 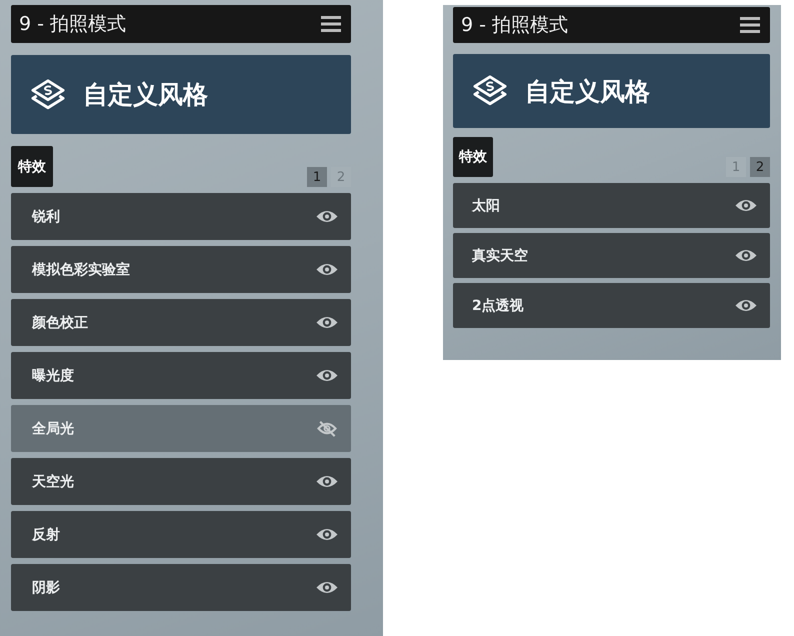 What do you see at coordinates (181, 269) in the screenshot?
I see `effect-item: 模拟色彩实验室` at bounding box center [181, 269].